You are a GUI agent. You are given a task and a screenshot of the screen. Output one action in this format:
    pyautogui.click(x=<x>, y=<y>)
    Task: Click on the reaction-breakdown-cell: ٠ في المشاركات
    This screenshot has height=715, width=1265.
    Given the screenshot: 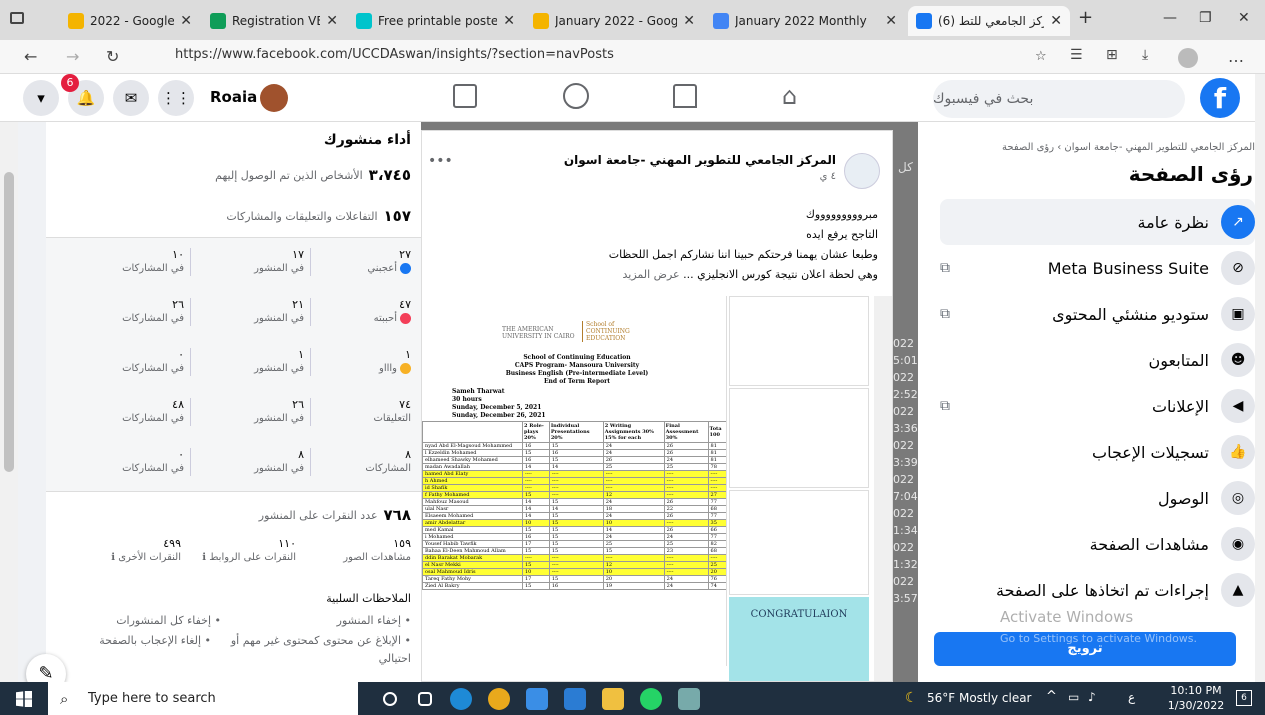 What is the action you would take?
    pyautogui.click(x=156, y=462)
    